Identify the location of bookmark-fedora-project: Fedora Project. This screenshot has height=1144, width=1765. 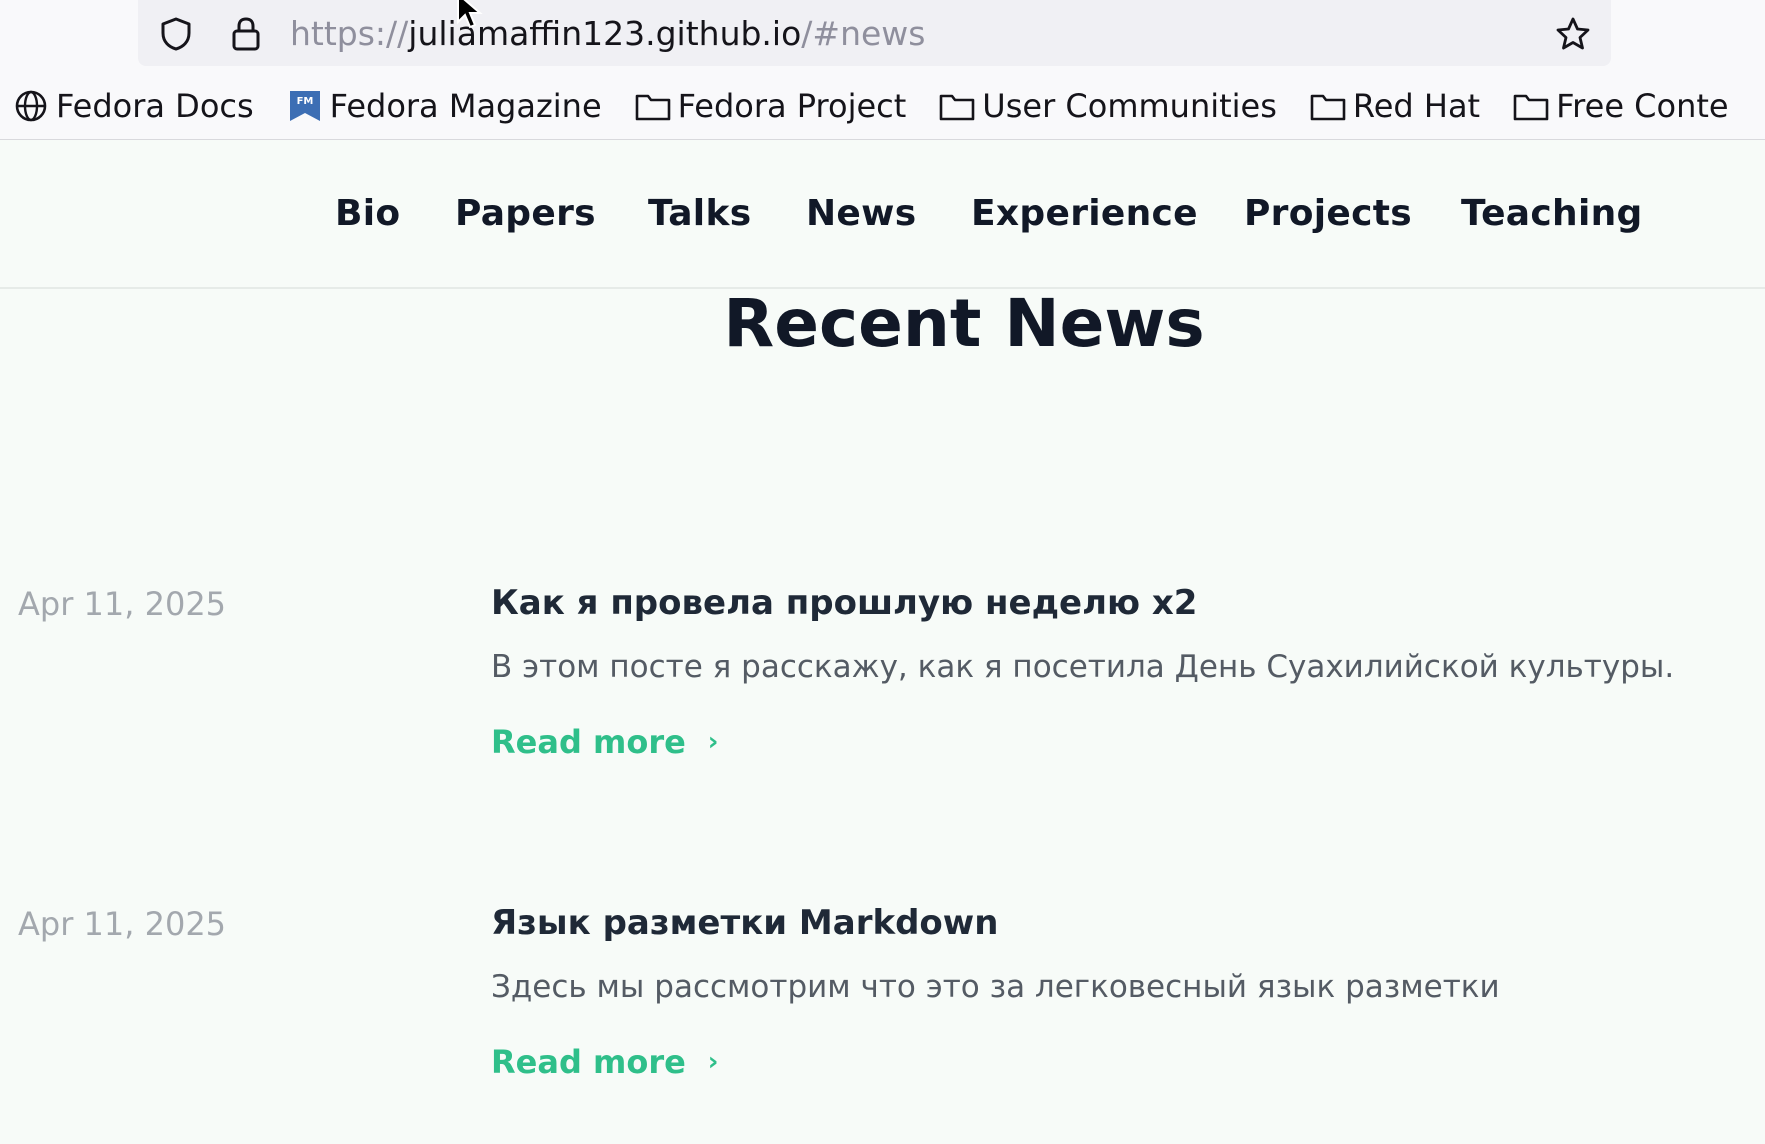
(770, 106).